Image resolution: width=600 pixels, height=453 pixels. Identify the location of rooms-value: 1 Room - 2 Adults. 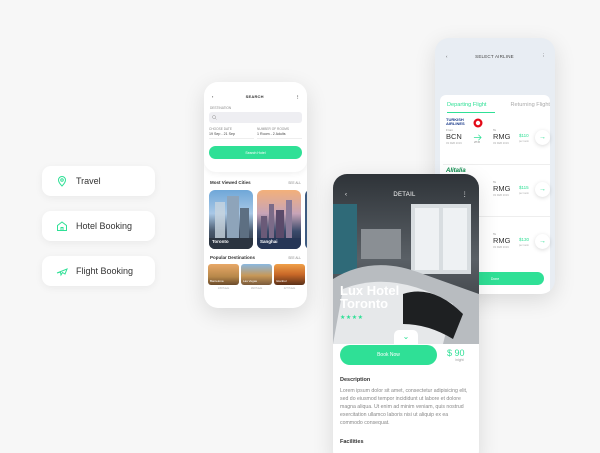
(271, 134).